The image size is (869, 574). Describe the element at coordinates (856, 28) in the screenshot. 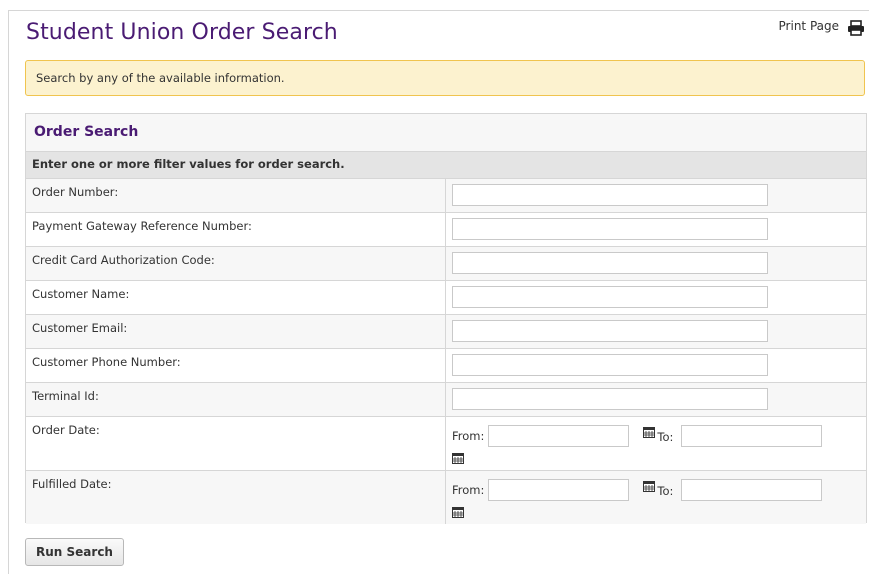

I see `printer-icon` at that location.